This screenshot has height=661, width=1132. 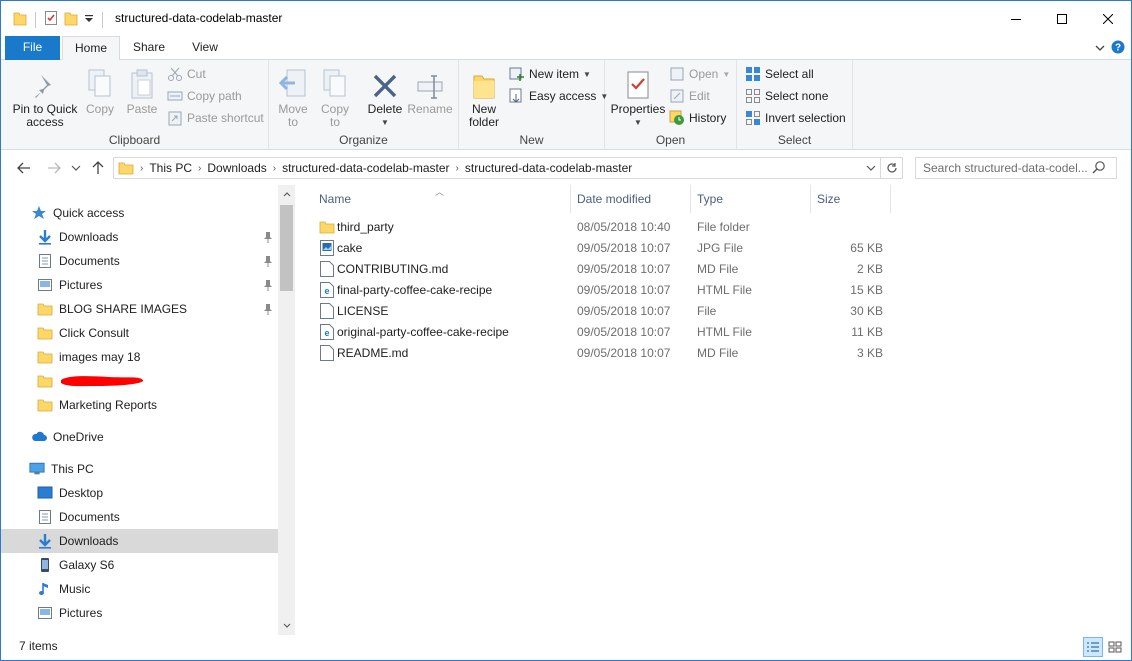 I want to click on nav-quick-documents: Documents, so click(x=139, y=261).